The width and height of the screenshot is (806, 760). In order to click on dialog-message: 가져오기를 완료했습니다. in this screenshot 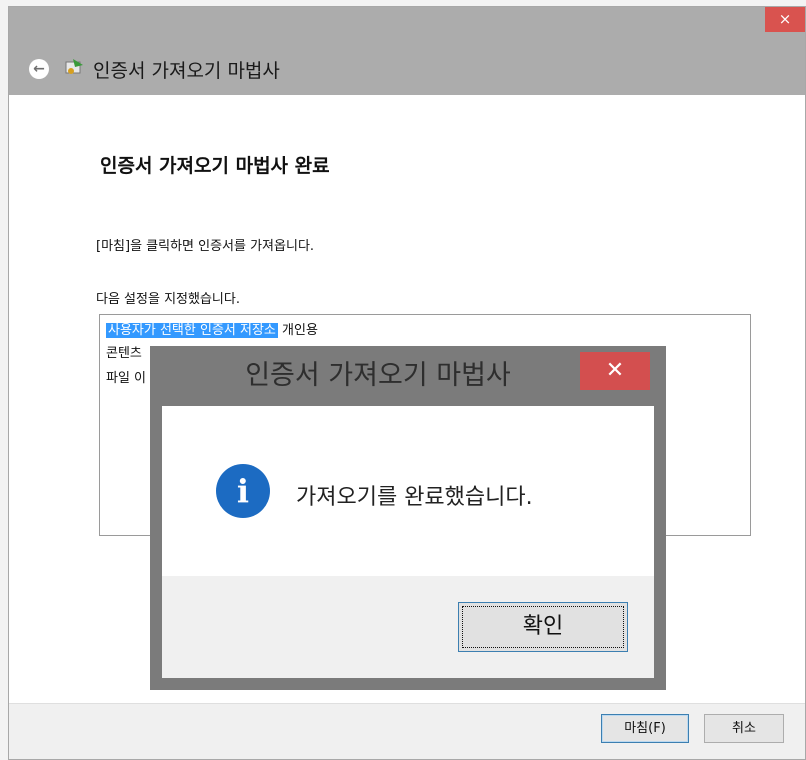, I will do `click(414, 497)`.